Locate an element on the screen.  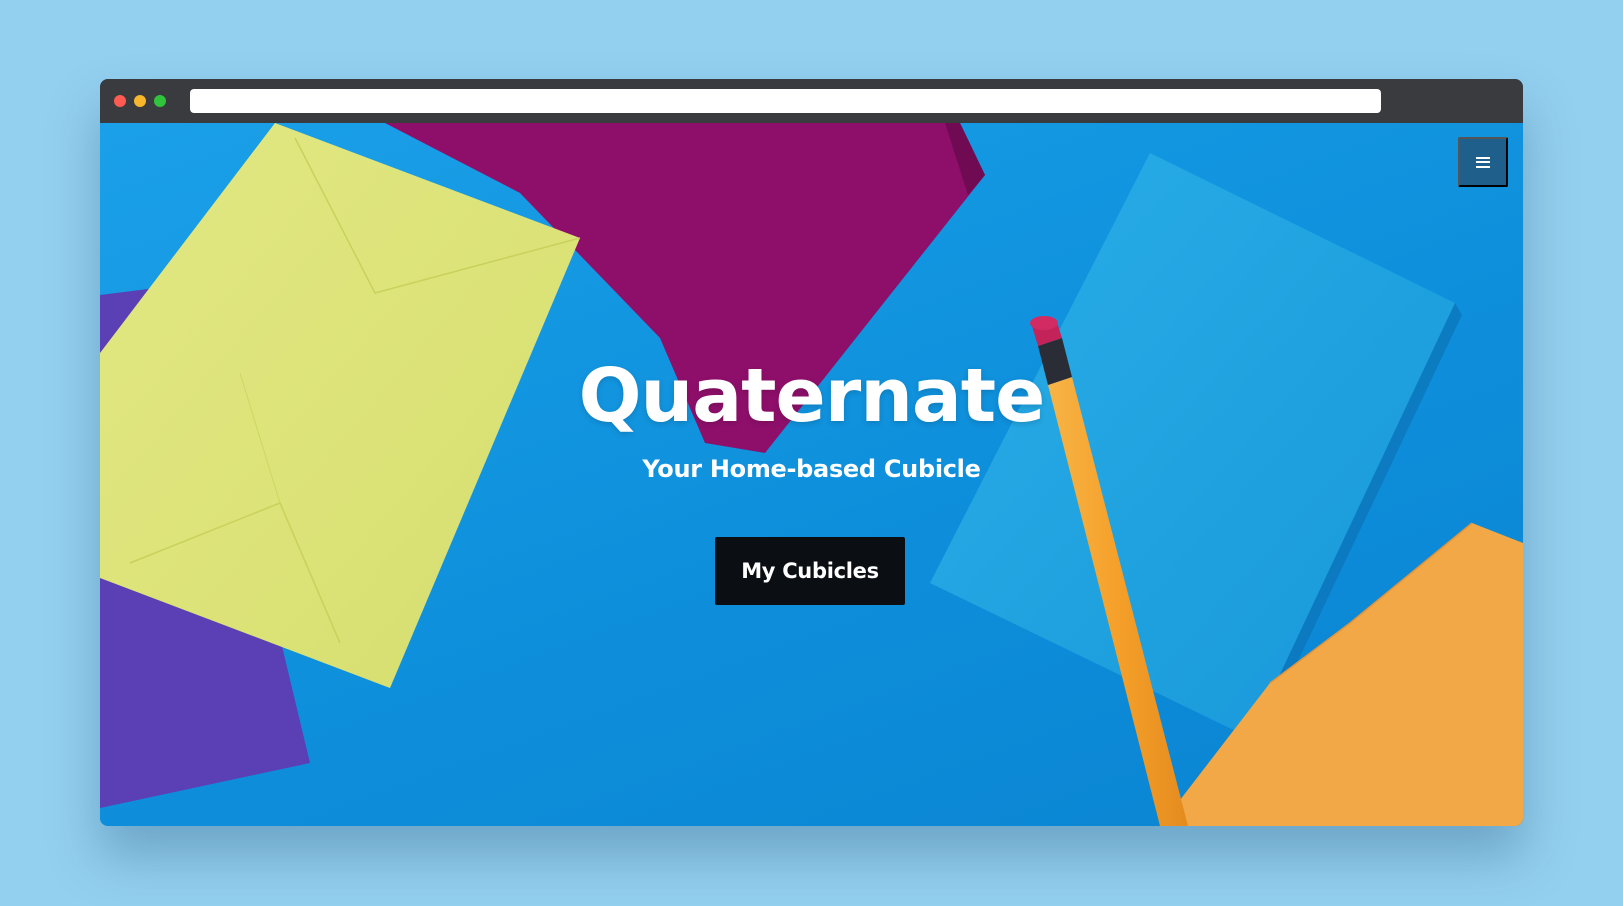
hamburger-menu-icon is located at coordinates (1483, 162).